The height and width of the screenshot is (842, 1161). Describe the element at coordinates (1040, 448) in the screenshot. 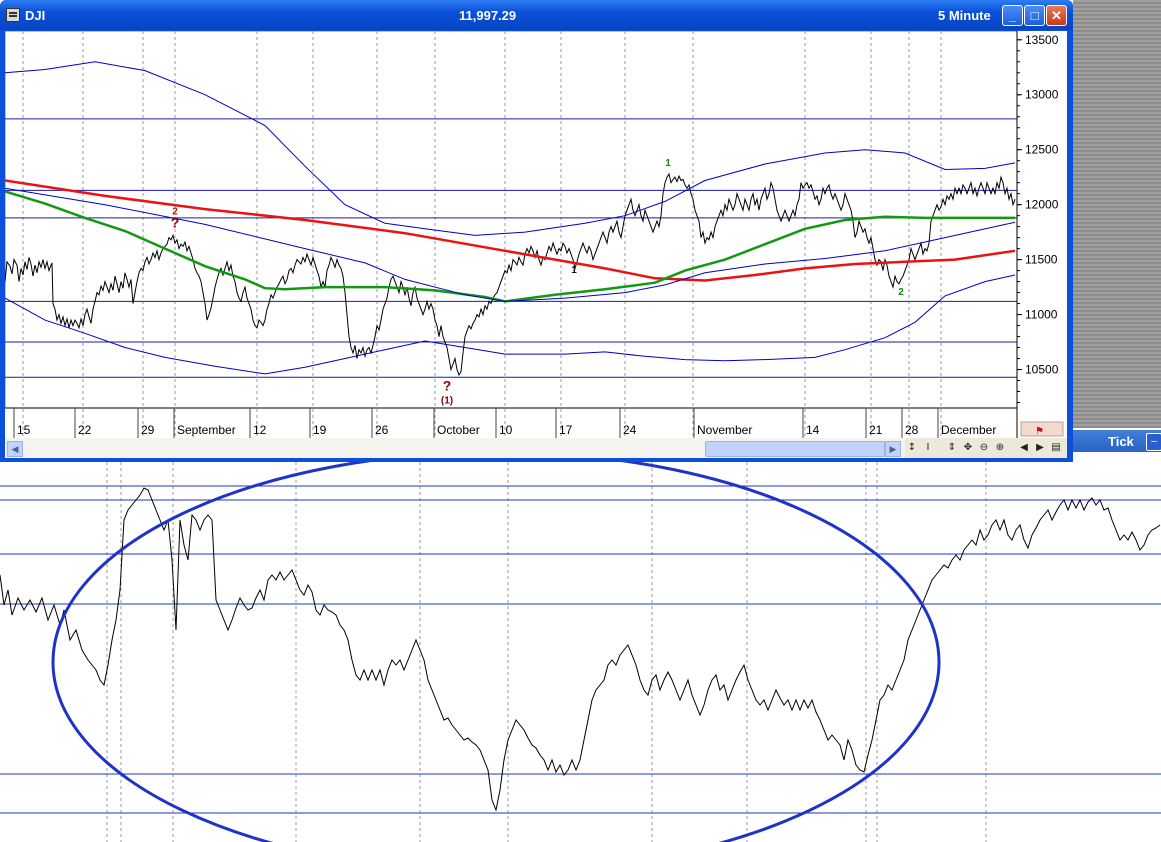

I see `scroll-right-icon: ▶` at that location.